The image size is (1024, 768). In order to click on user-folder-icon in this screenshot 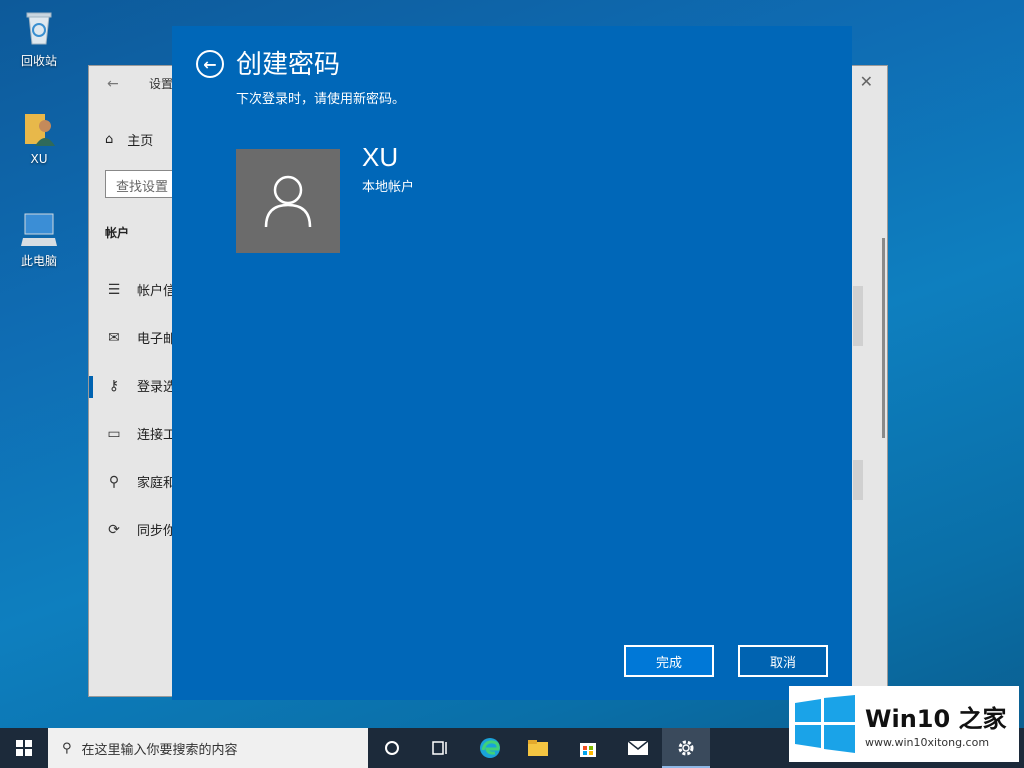, I will do `click(39, 128)`.